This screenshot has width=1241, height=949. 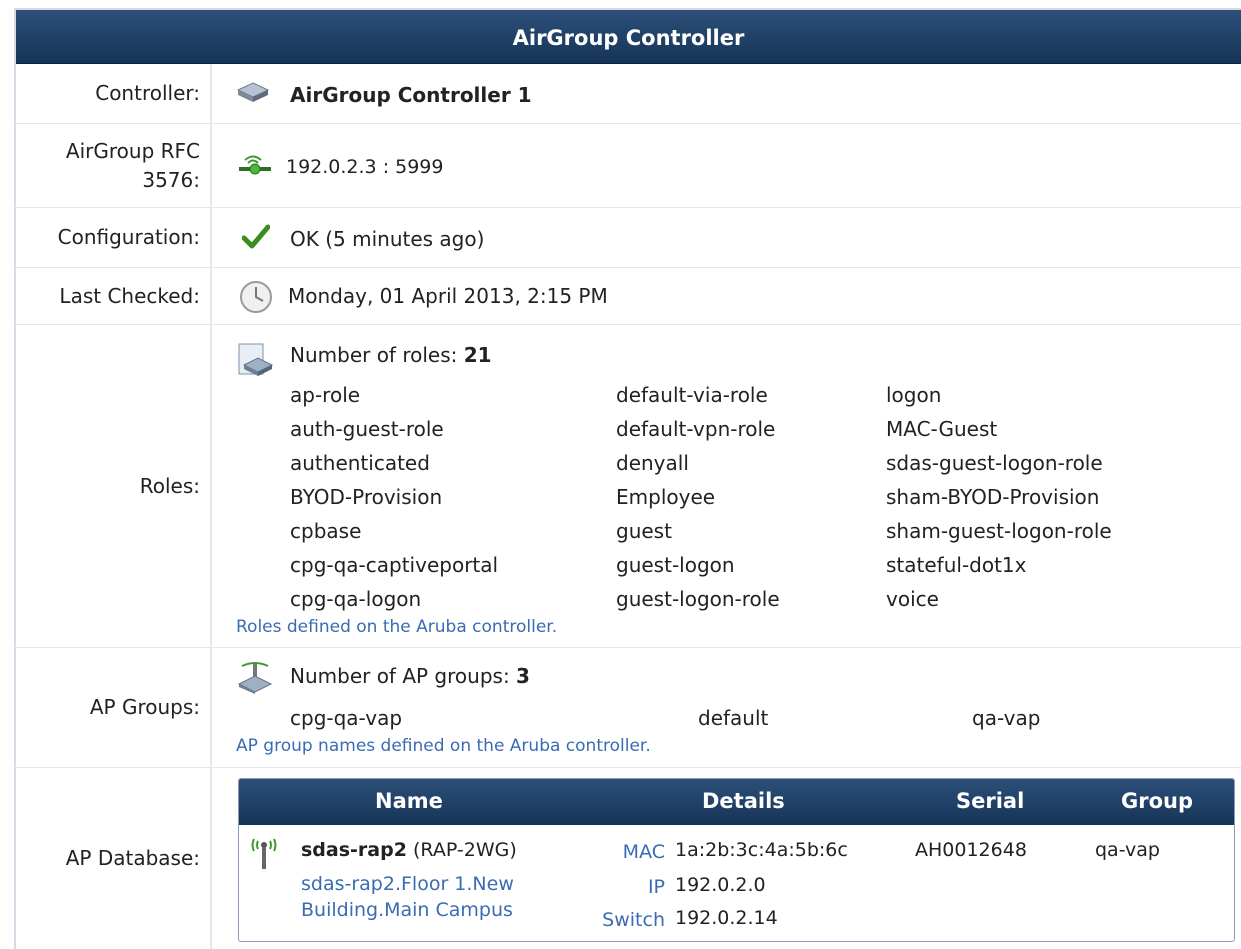 What do you see at coordinates (999, 531) in the screenshot?
I see `role-item: sham-guest-logon-role` at bounding box center [999, 531].